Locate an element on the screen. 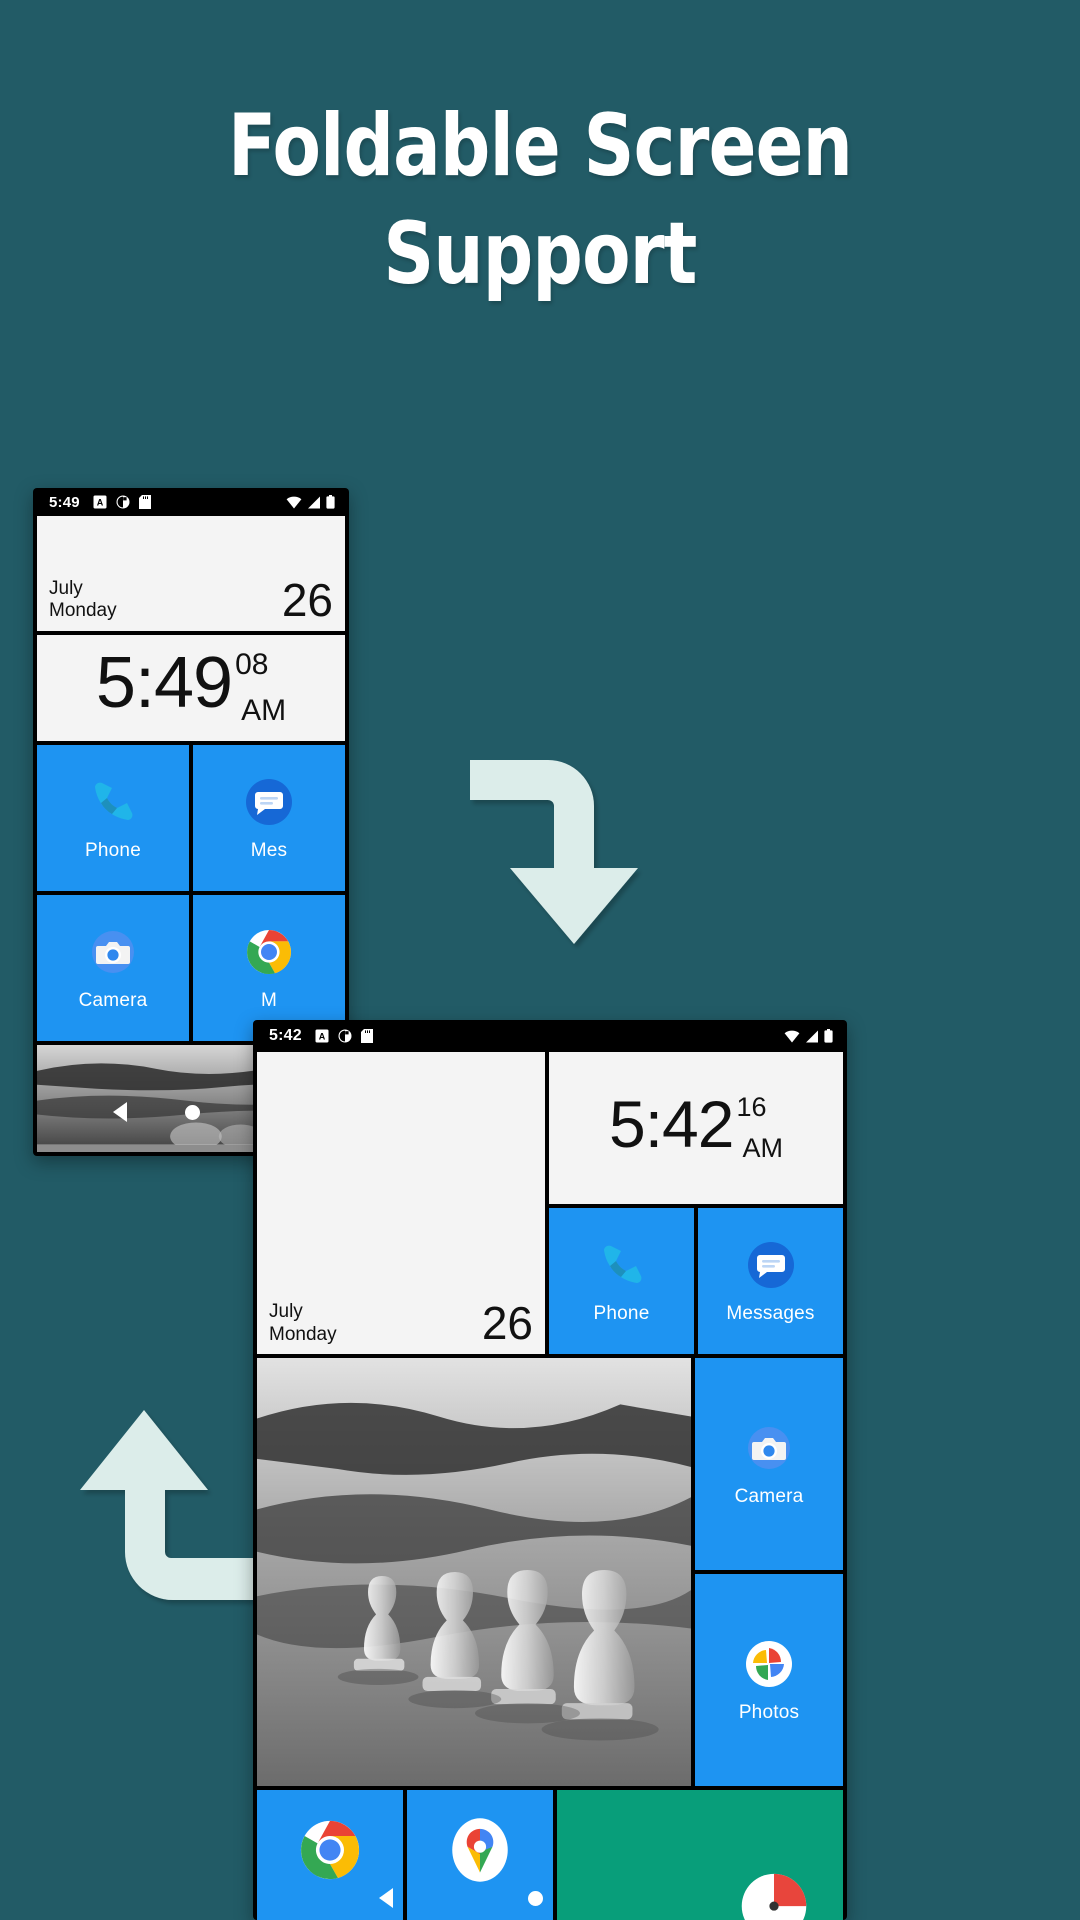 The image size is (1080, 1920). unfolded-tile-chrome is located at coordinates (330, 1855).